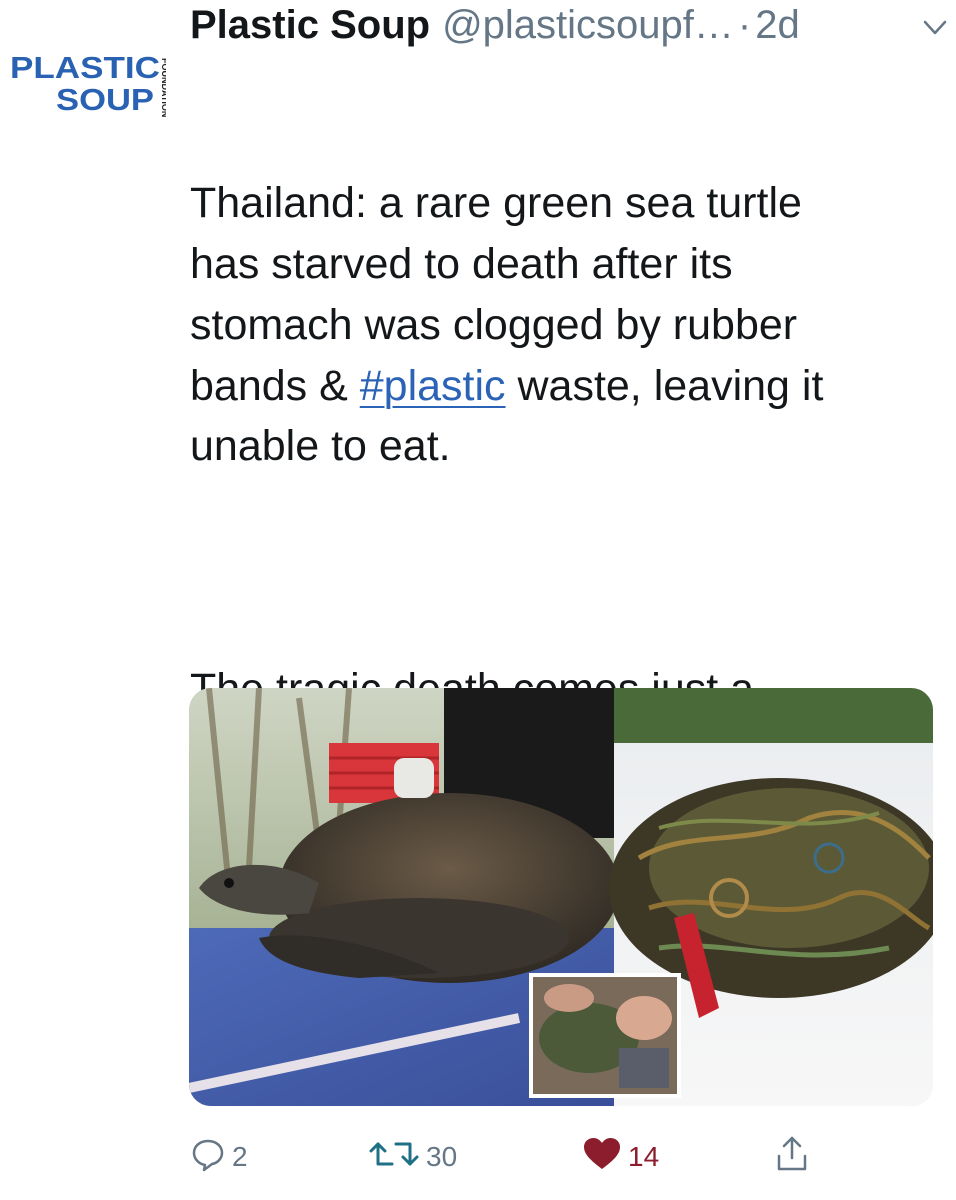  Describe the element at coordinates (433, 386) in the screenshot. I see `tweet-link: #plastic` at that location.